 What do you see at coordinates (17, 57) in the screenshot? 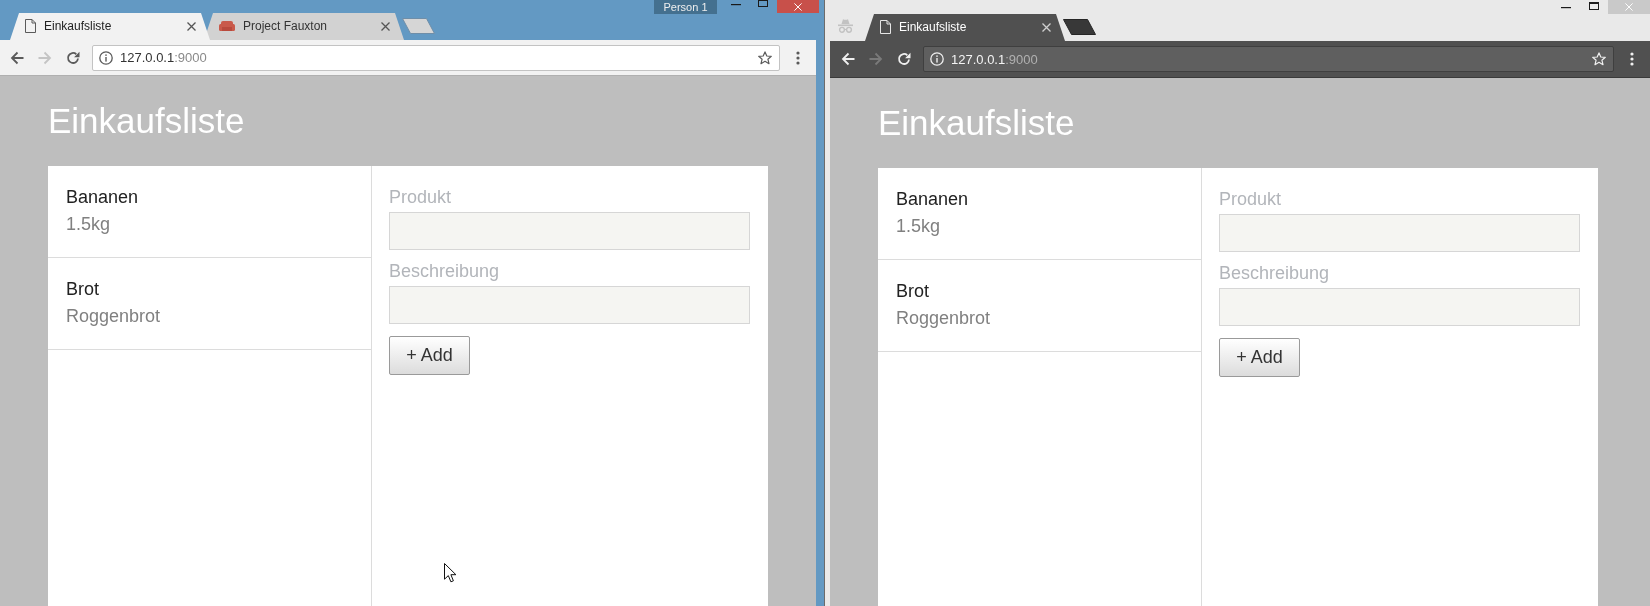
I see `back-arrow-icon` at bounding box center [17, 57].